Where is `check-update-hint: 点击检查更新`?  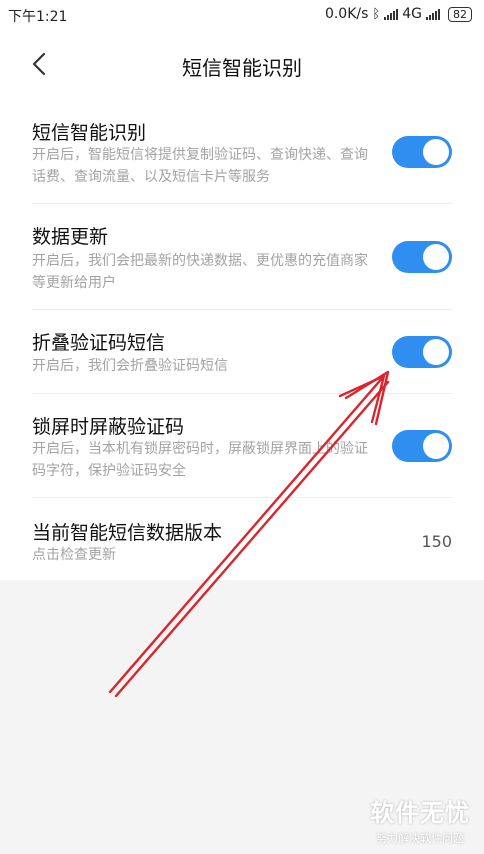 check-update-hint: 点击检查更新 is located at coordinates (74, 555).